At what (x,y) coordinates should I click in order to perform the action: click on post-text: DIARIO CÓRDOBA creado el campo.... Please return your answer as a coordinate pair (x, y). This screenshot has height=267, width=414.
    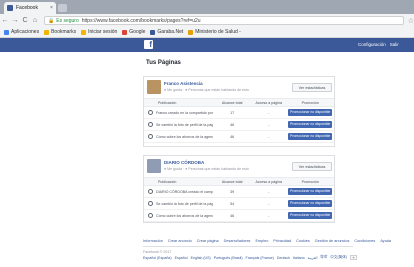
    Looking at the image, I should click on (184, 192).